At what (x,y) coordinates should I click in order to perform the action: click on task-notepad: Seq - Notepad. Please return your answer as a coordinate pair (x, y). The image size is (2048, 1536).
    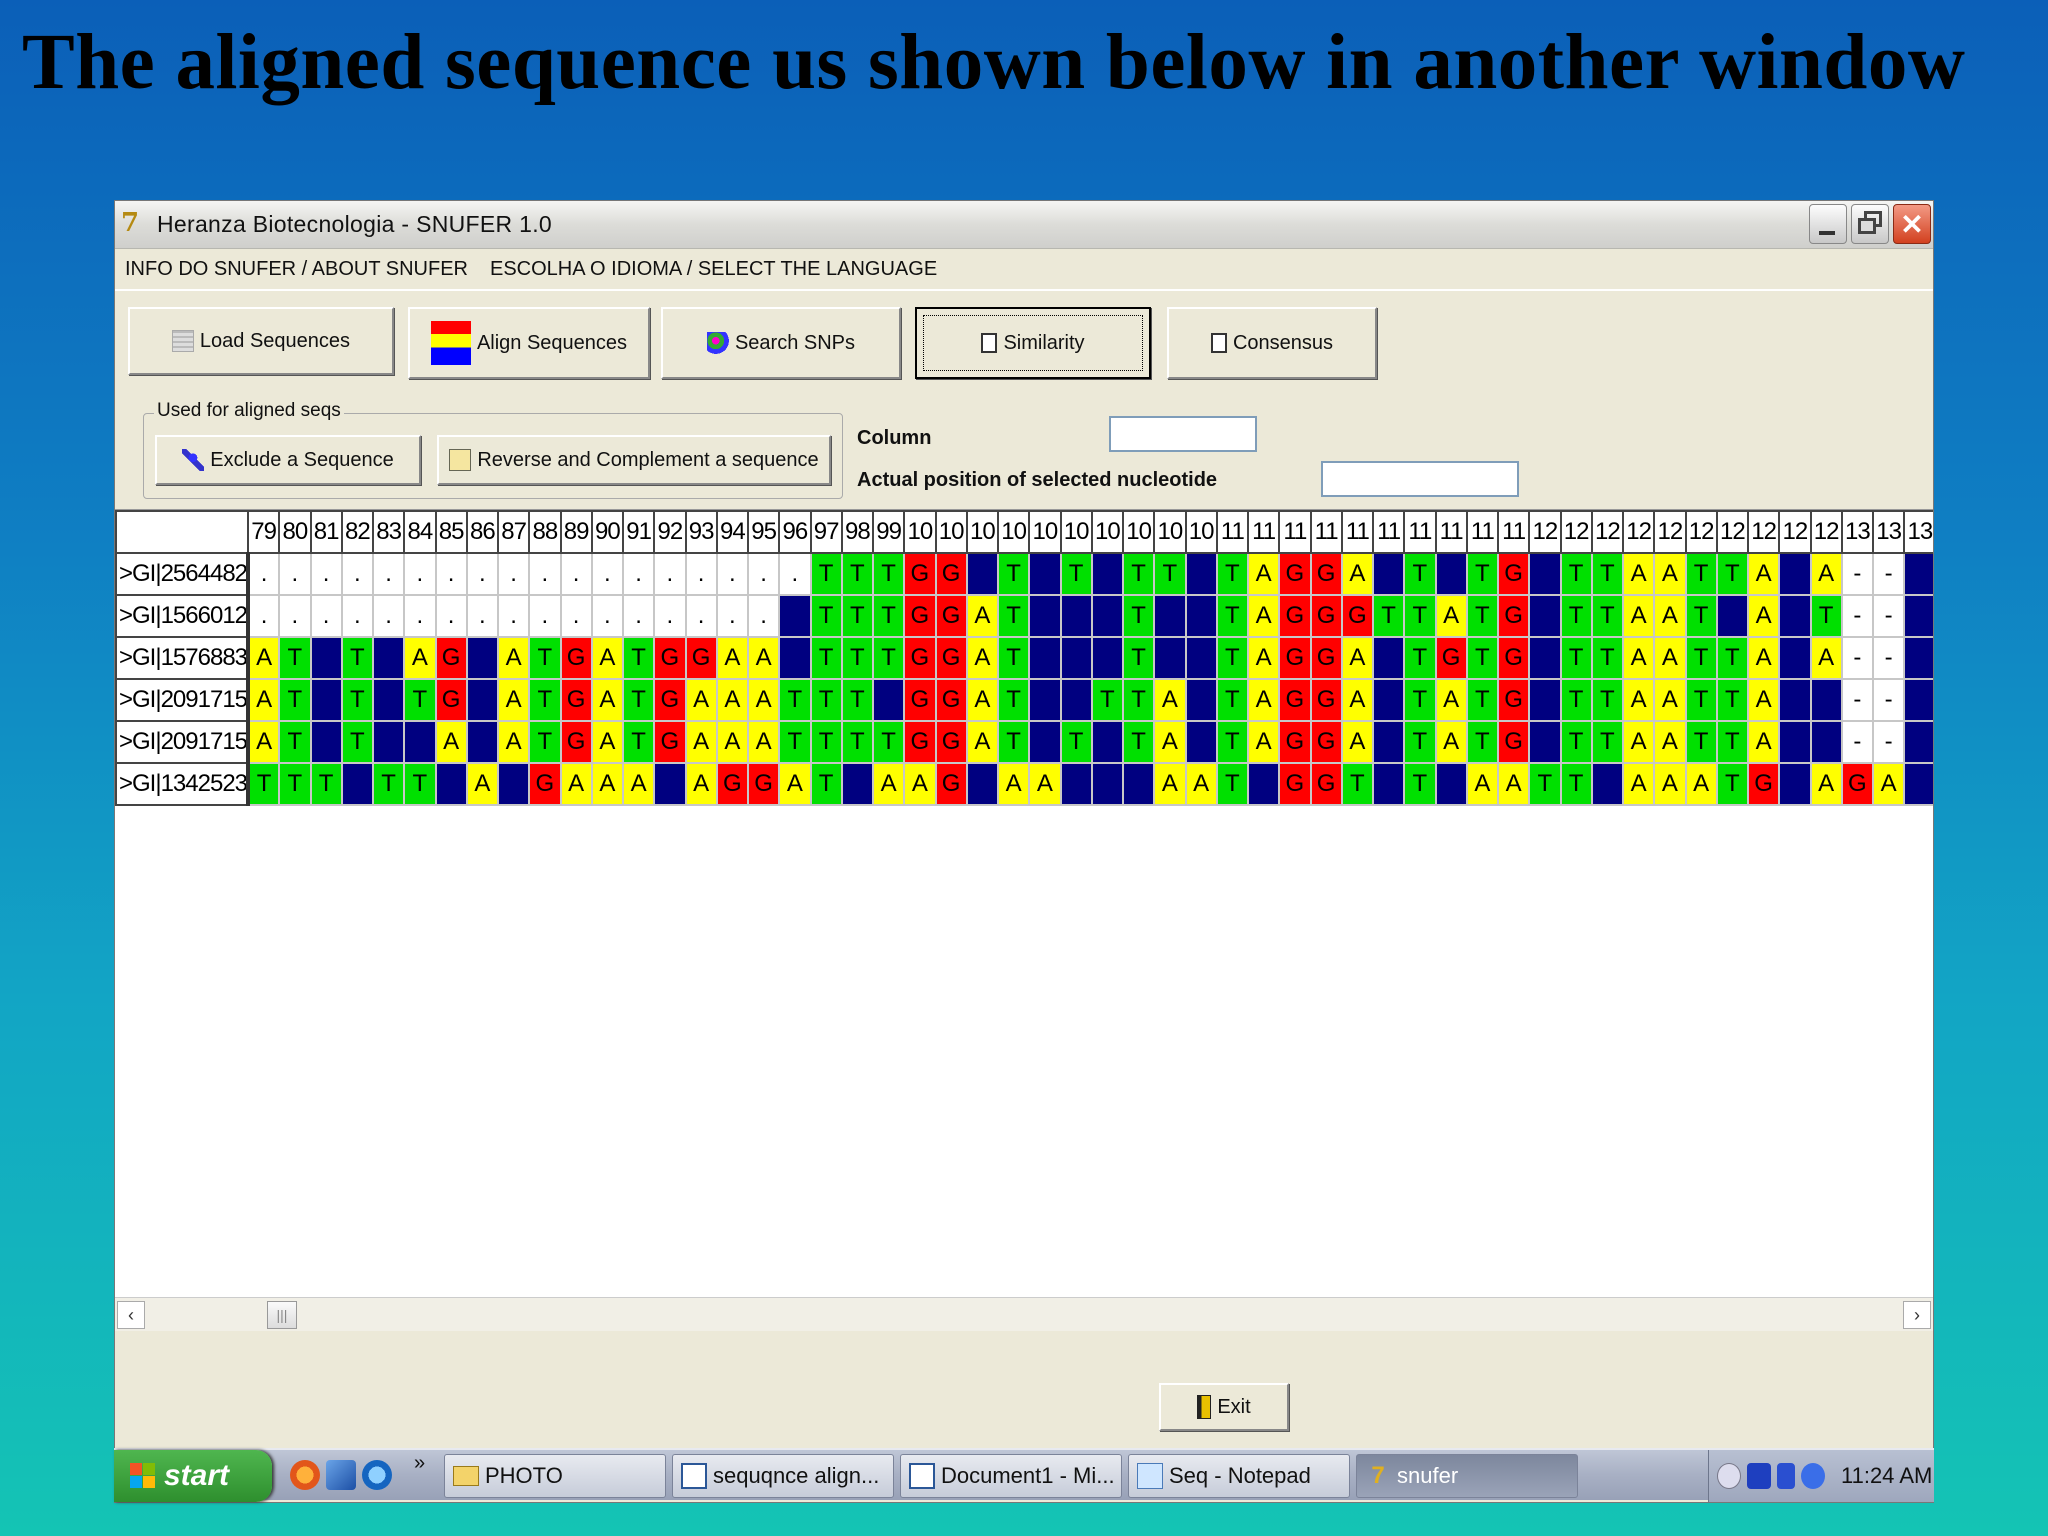
    Looking at the image, I should click on (1239, 1476).